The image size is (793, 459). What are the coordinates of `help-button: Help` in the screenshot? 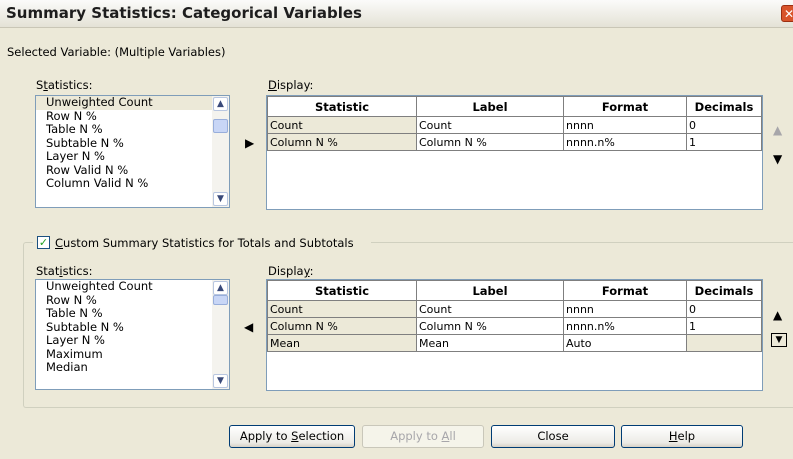 It's located at (682, 436).